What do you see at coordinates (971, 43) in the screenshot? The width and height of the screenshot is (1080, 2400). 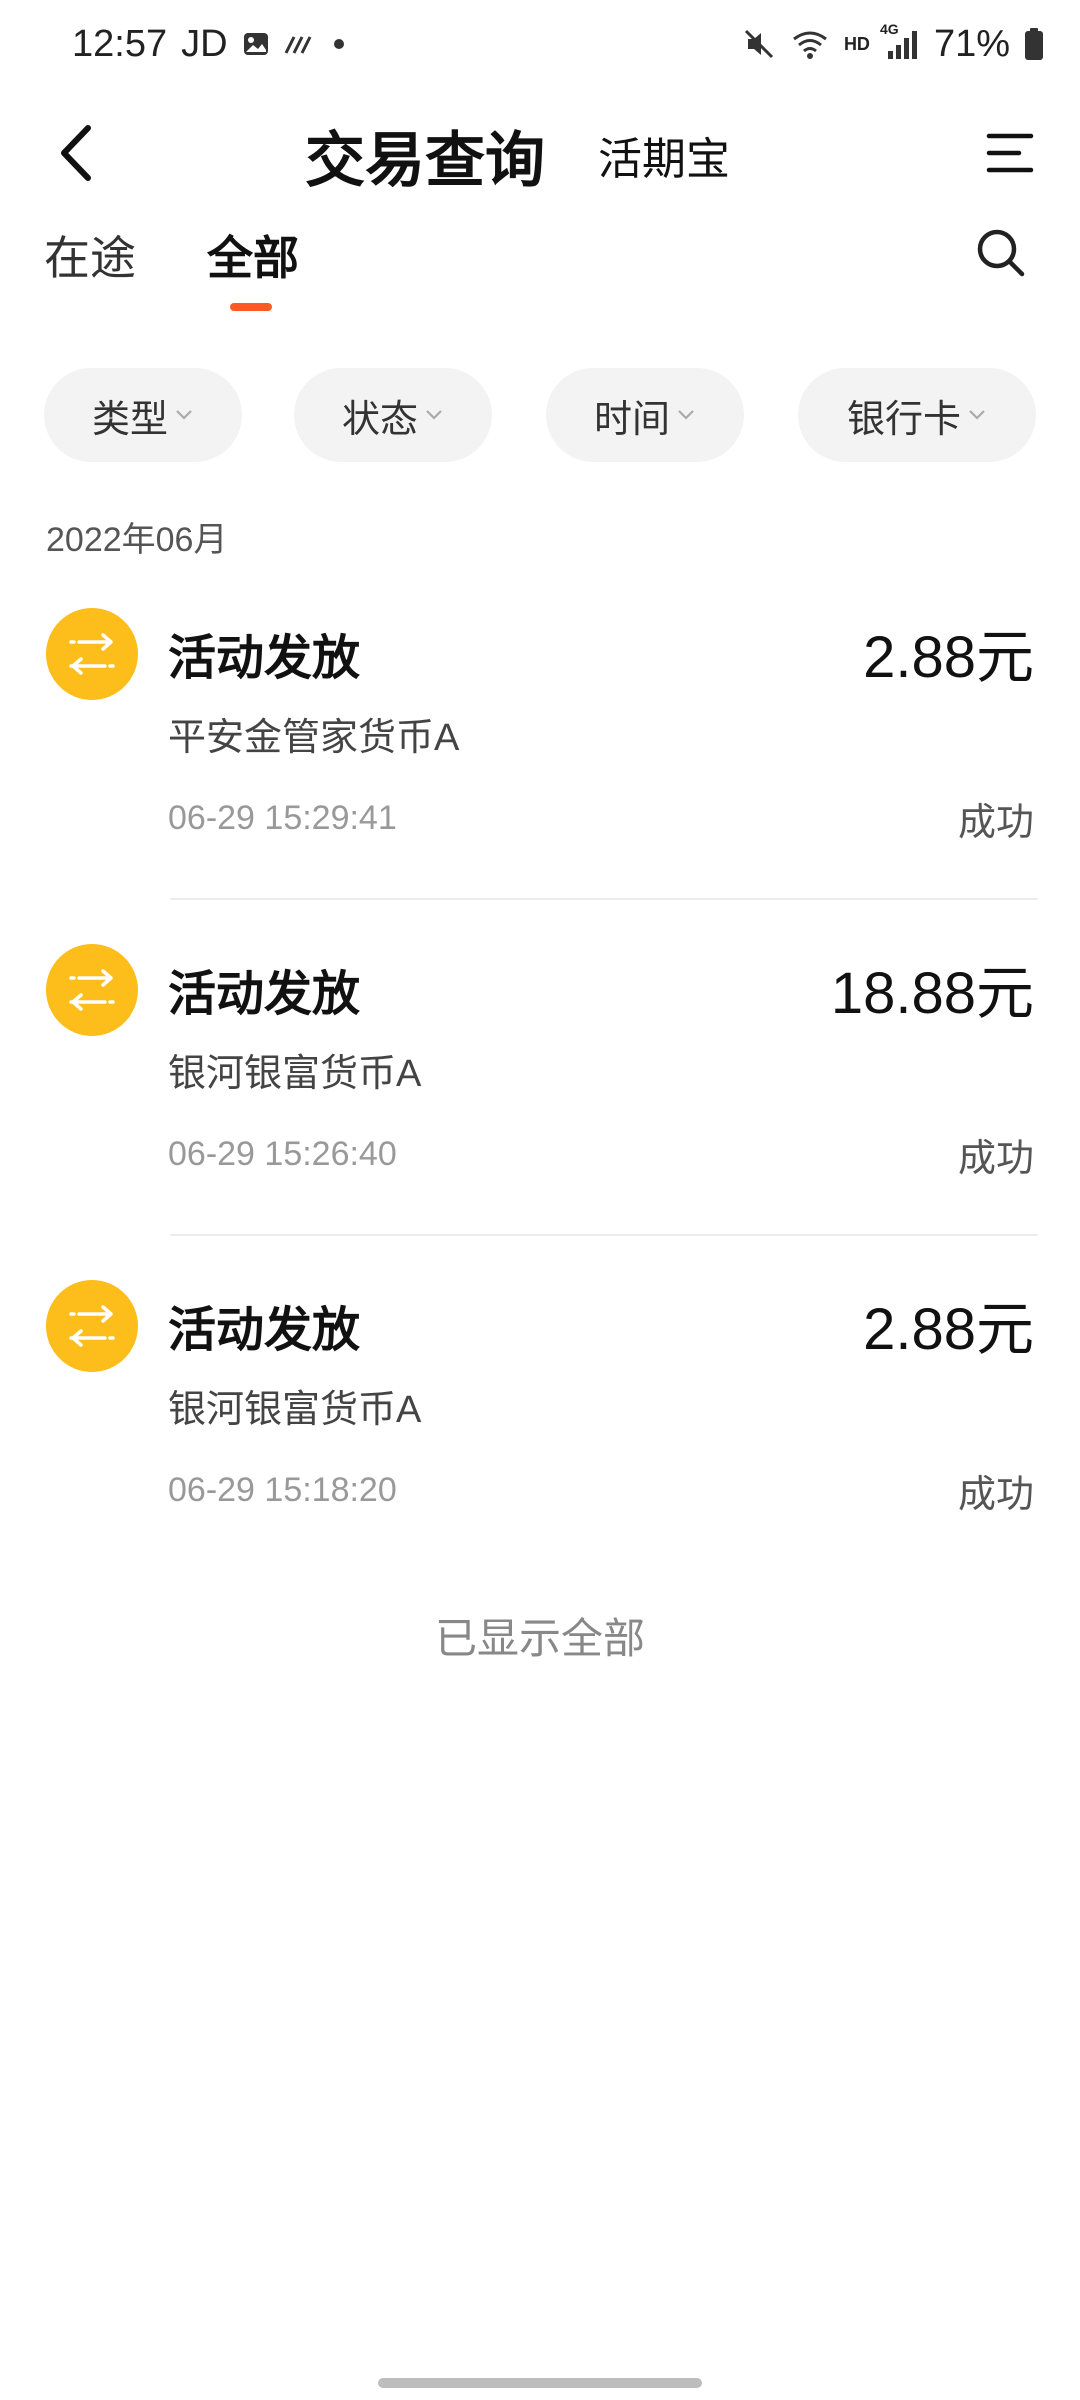 I see `battery-percent: 71%` at bounding box center [971, 43].